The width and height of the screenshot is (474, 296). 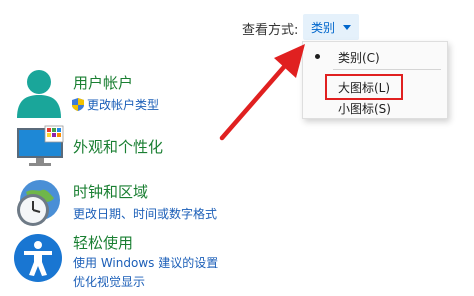 I want to click on category-title-user-accounts: 用户帐户, so click(x=103, y=82).